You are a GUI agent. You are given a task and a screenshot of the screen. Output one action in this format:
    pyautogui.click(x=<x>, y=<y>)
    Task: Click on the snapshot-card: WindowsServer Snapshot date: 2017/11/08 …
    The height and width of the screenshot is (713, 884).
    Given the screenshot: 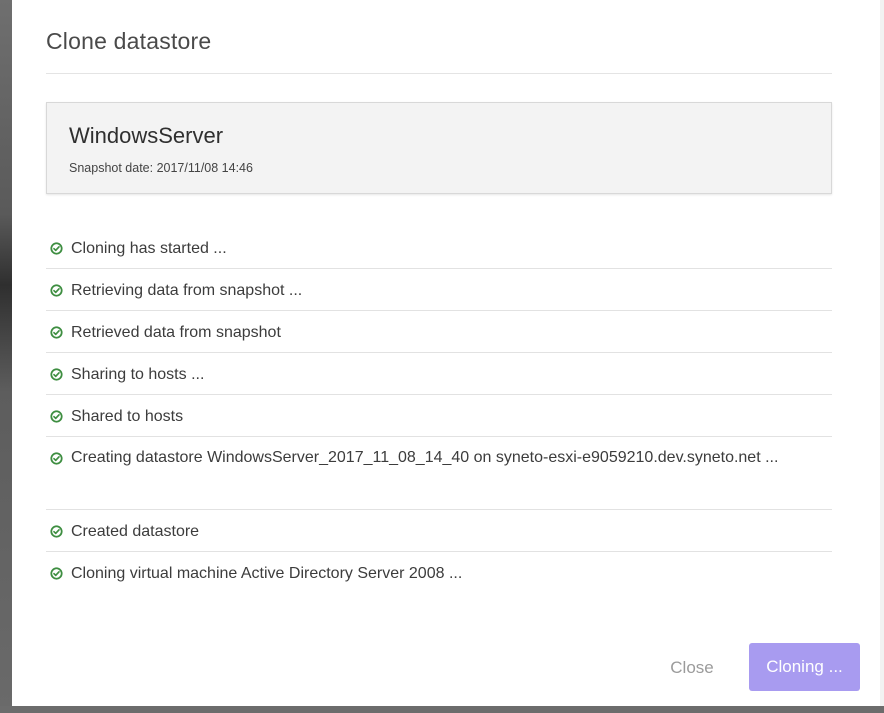 What is the action you would take?
    pyautogui.click(x=439, y=148)
    